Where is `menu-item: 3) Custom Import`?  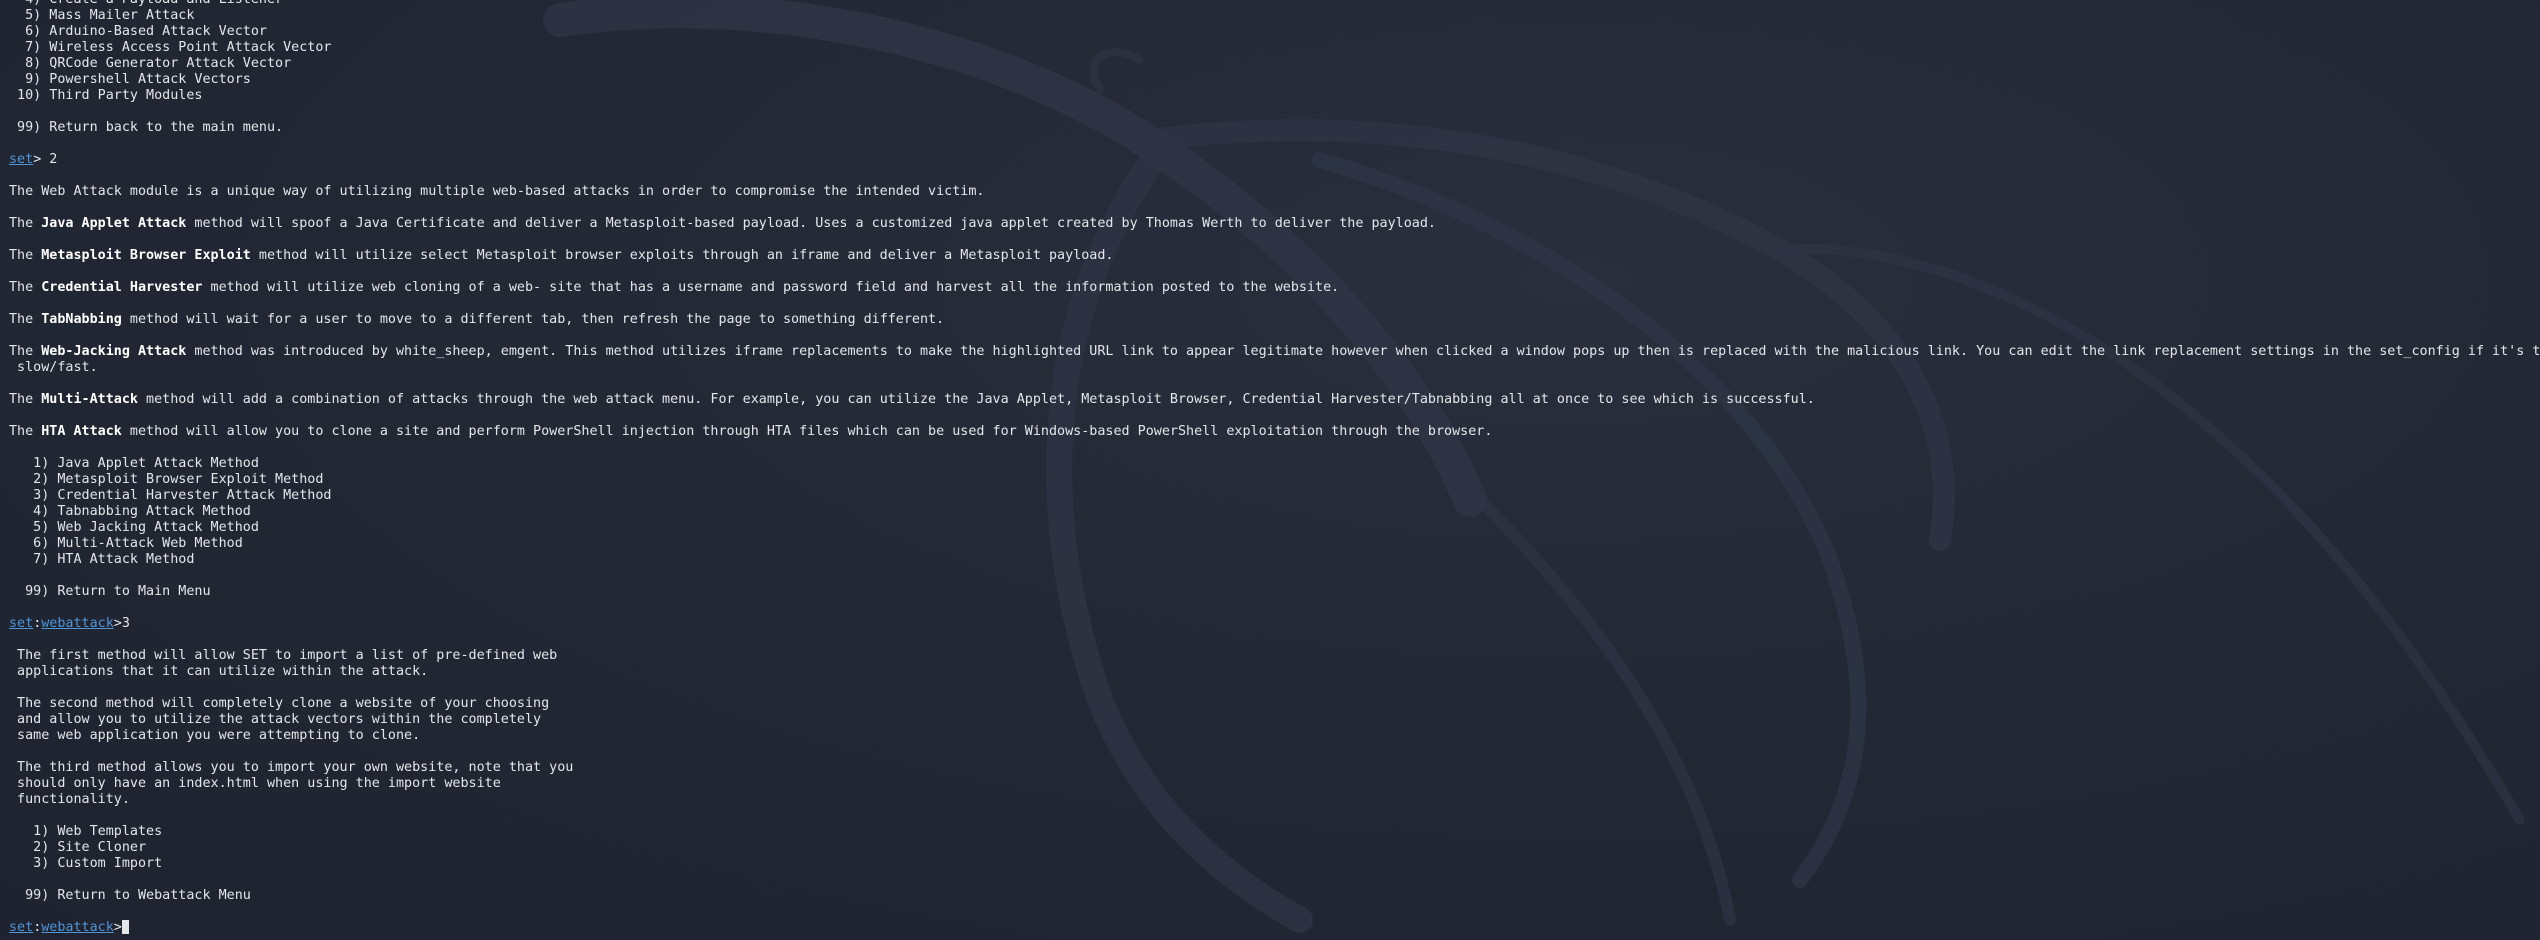 menu-item: 3) Custom Import is located at coordinates (86, 863).